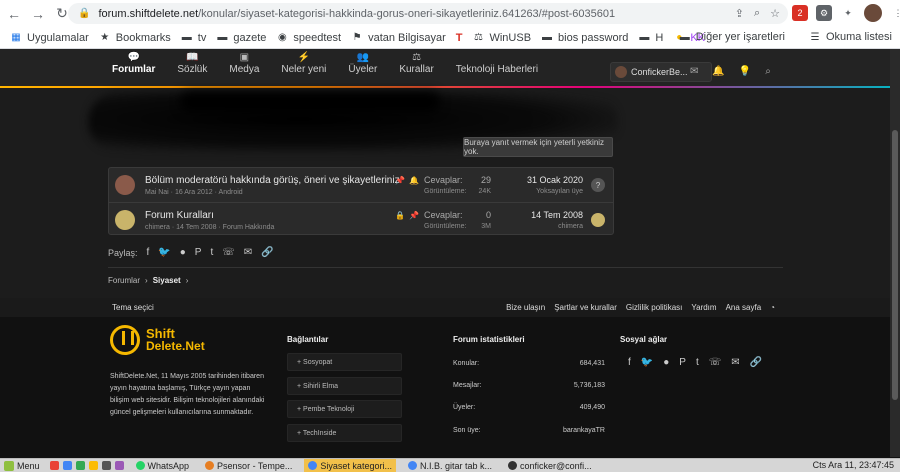  What do you see at coordinates (895, 13) in the screenshot?
I see `menu-dots-icon: ⋮` at bounding box center [895, 13].